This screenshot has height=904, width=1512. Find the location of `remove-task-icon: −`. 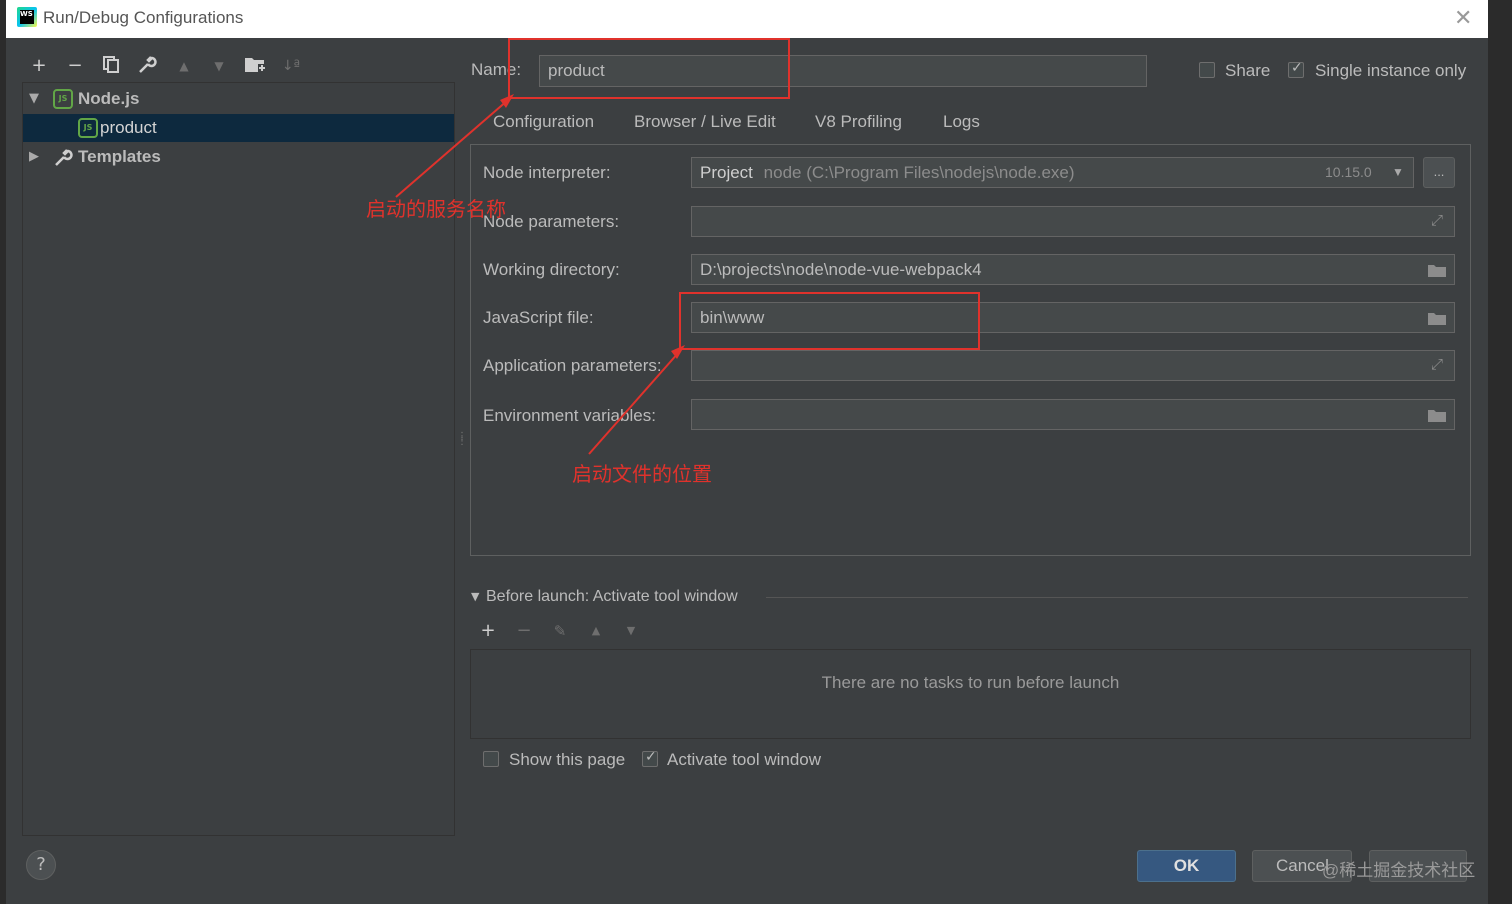

remove-task-icon: − is located at coordinates (524, 631).